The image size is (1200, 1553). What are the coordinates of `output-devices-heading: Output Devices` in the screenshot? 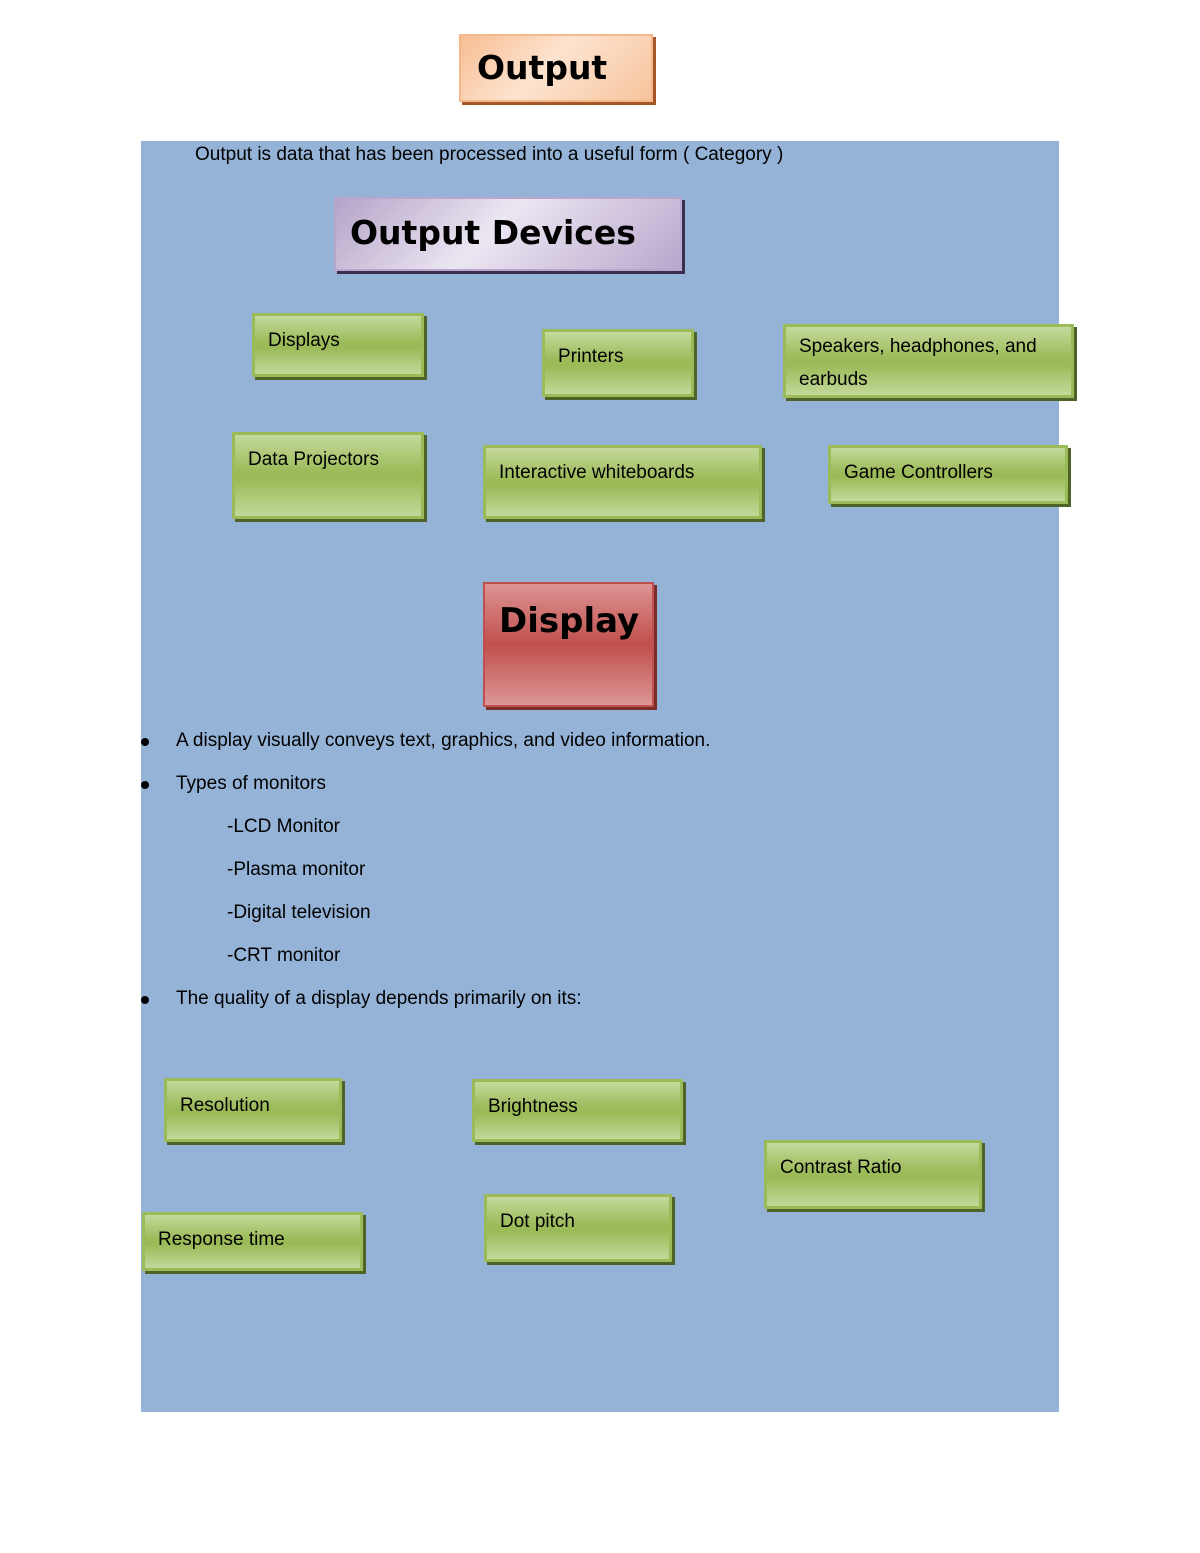 It's located at (493, 232).